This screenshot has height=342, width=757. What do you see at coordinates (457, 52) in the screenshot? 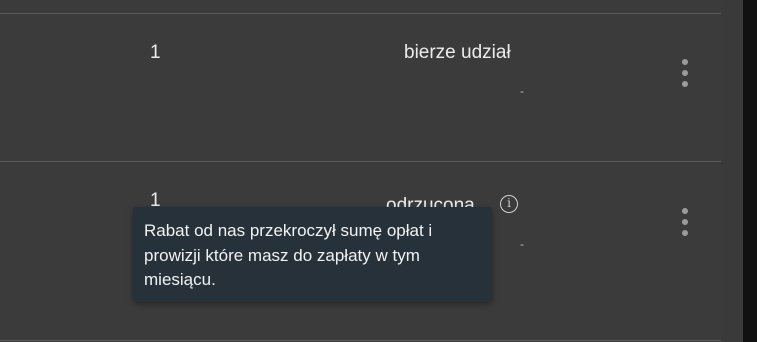
I see `status-cell: bierze udział` at bounding box center [457, 52].